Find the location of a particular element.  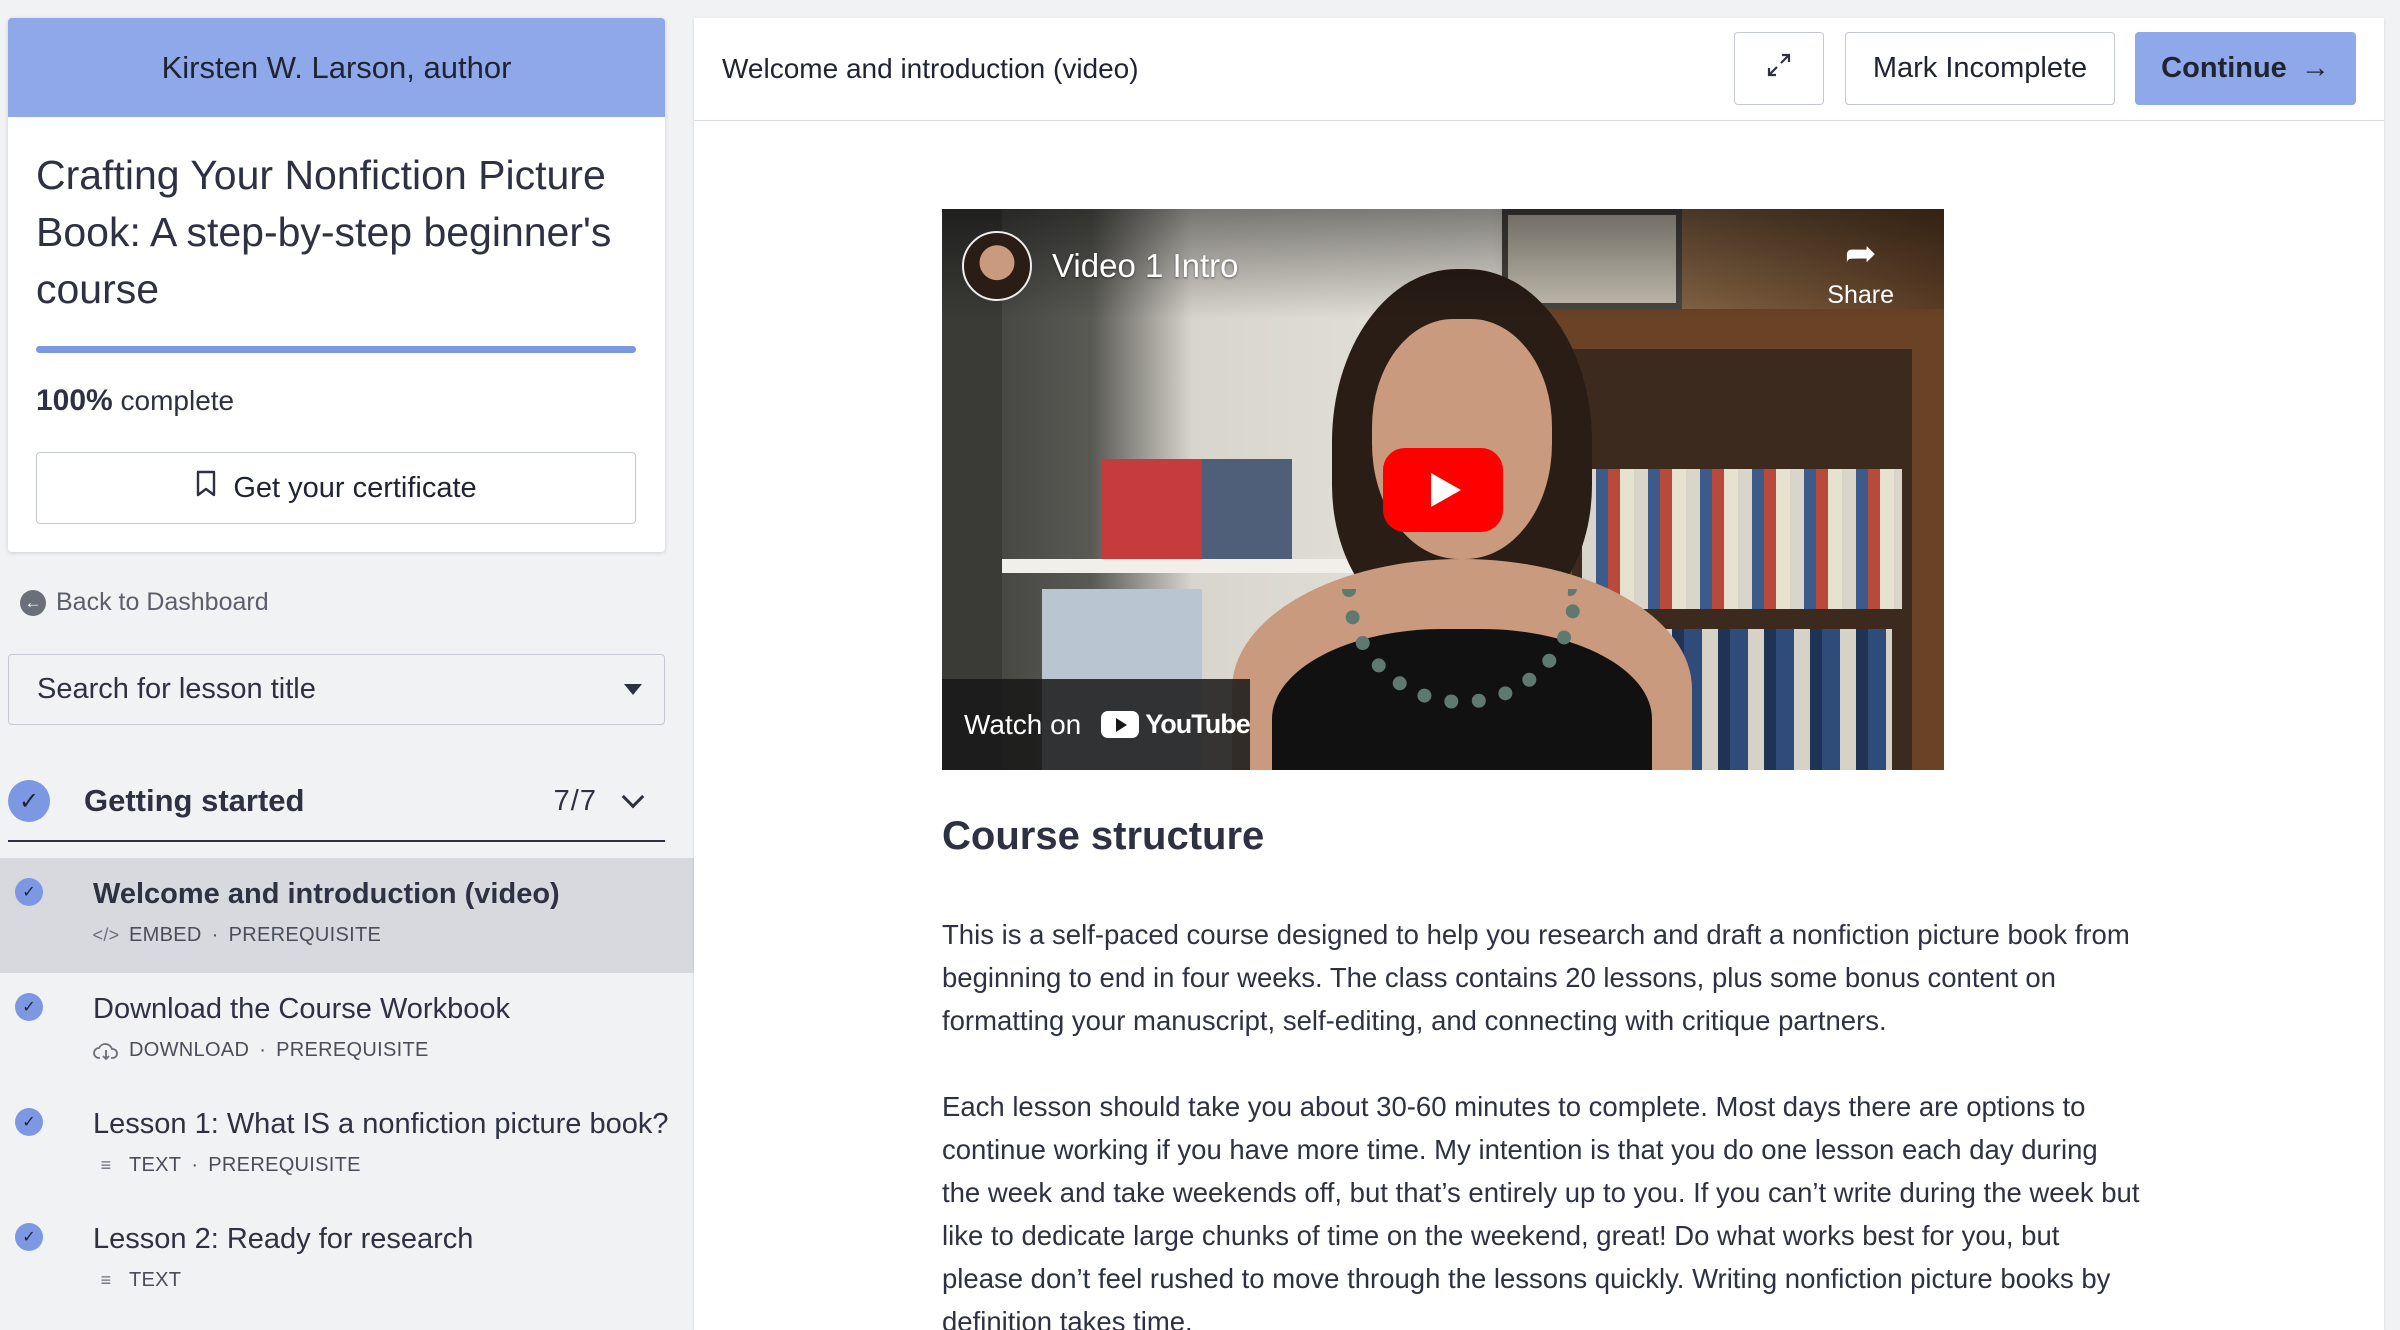

continue-button: Continue → is located at coordinates (2245, 68).